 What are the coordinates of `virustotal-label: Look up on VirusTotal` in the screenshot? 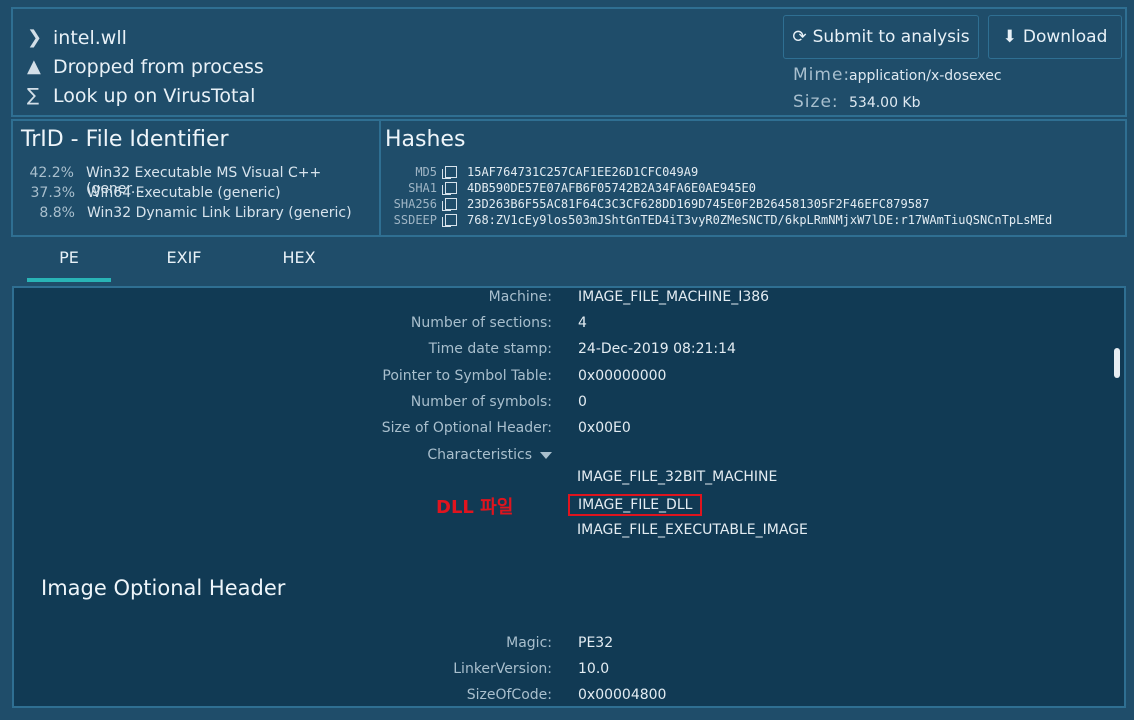 It's located at (154, 95).